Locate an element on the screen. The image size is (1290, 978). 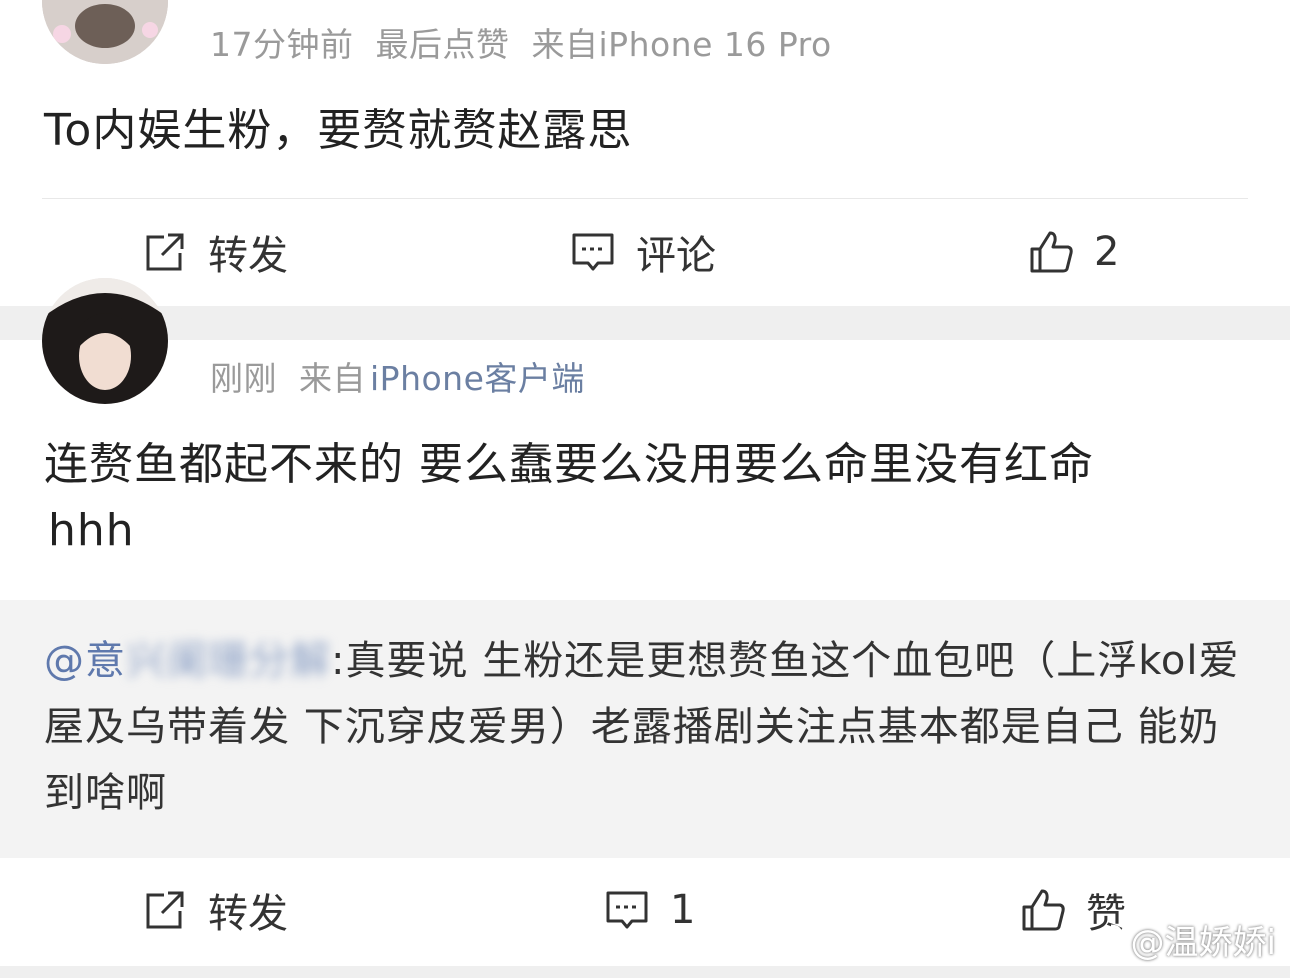
divider is located at coordinates (645, 198).